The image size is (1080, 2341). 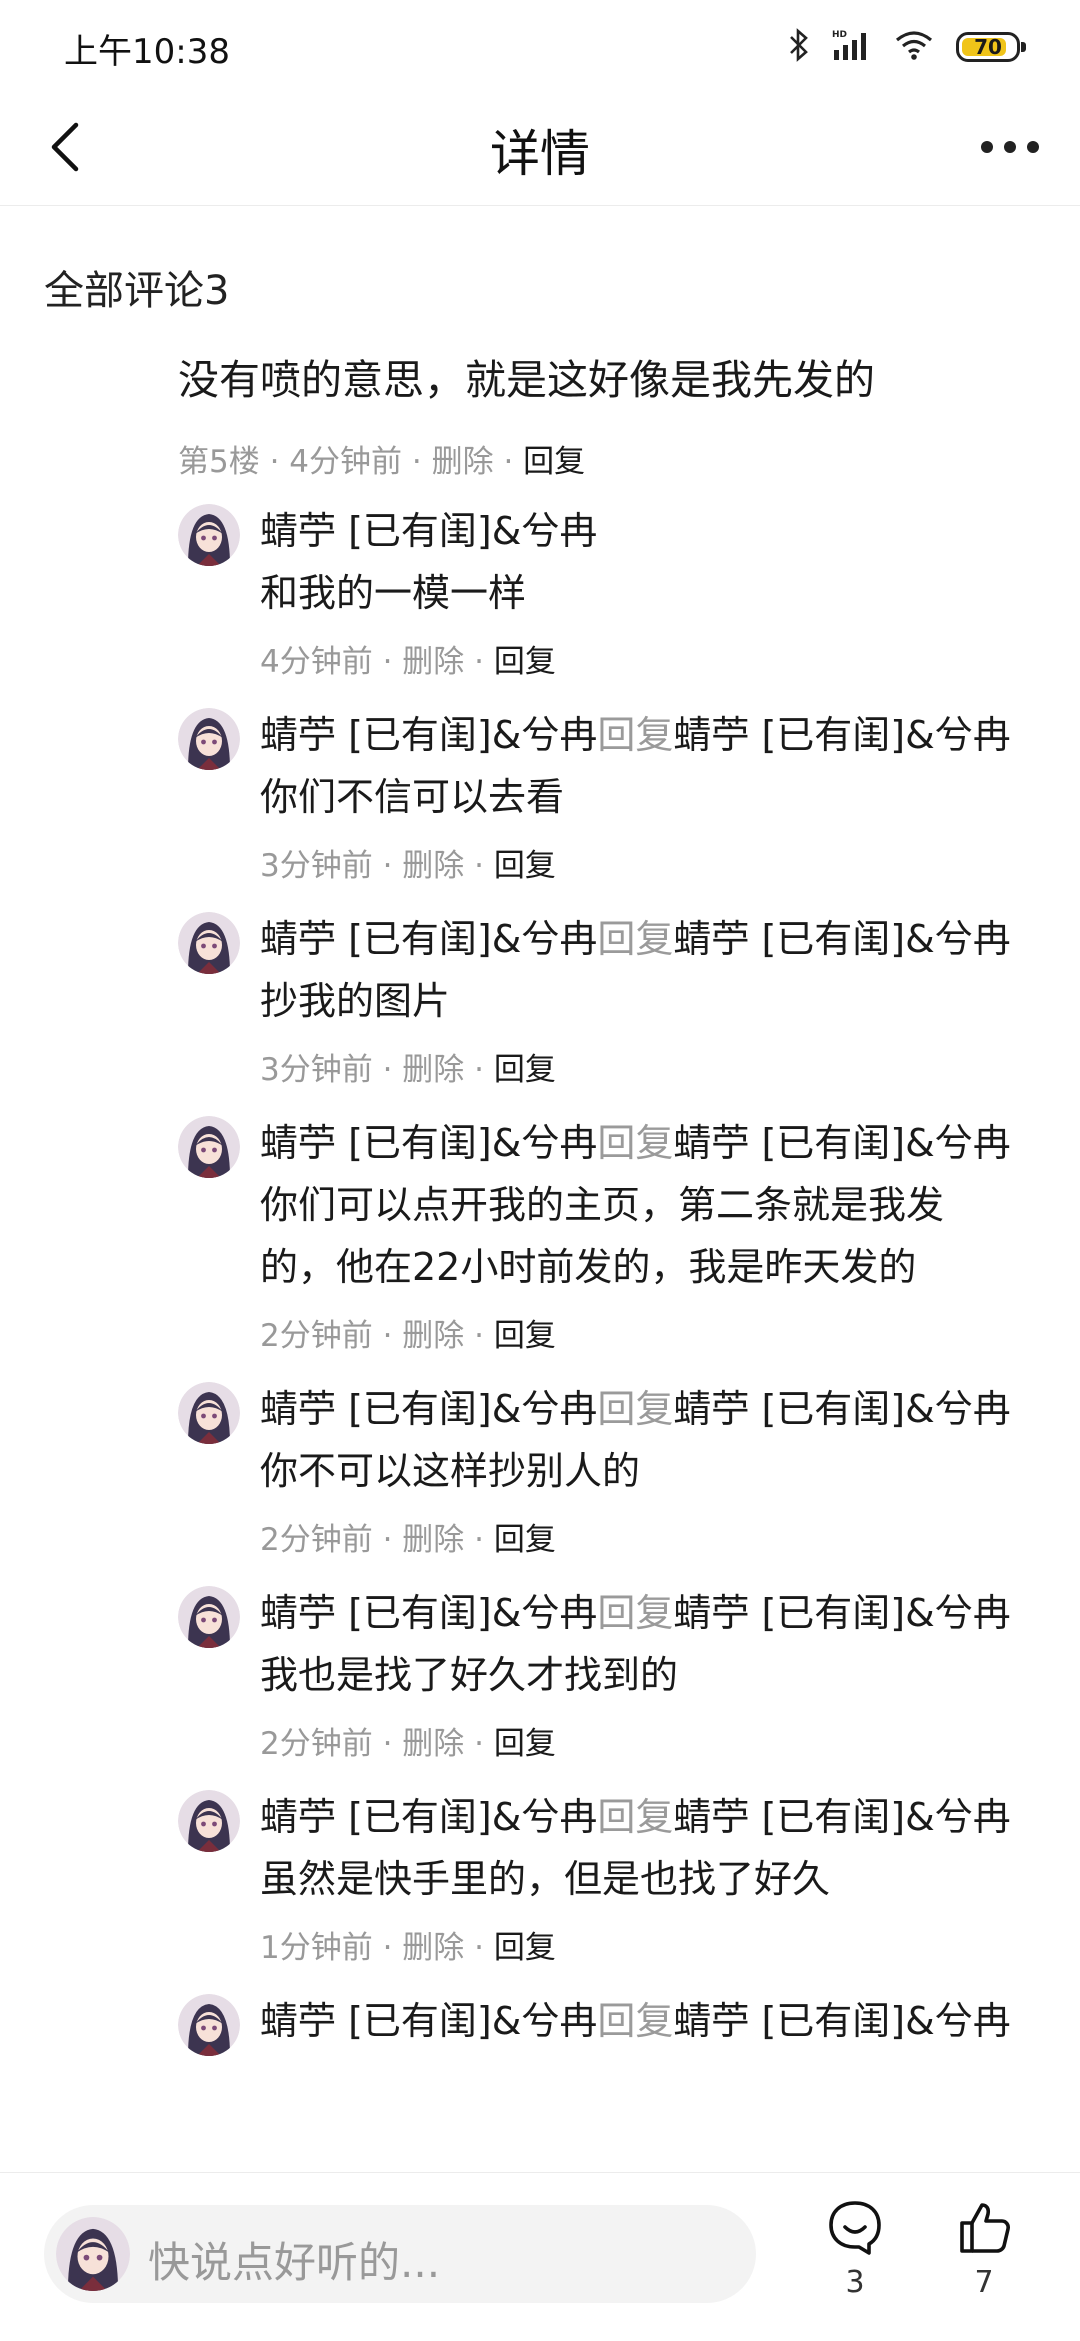 I want to click on comment-time: 4分钟前, so click(x=346, y=462).